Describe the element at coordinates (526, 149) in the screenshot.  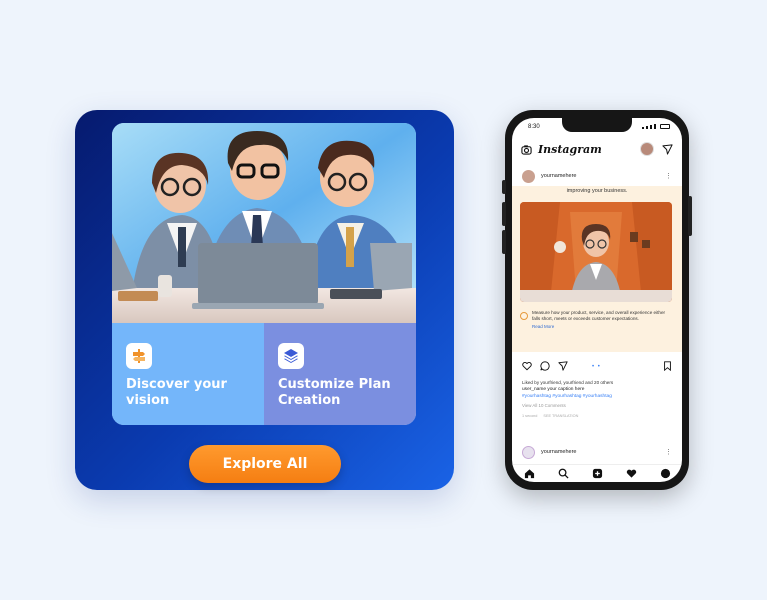
I see `camera-icon` at that location.